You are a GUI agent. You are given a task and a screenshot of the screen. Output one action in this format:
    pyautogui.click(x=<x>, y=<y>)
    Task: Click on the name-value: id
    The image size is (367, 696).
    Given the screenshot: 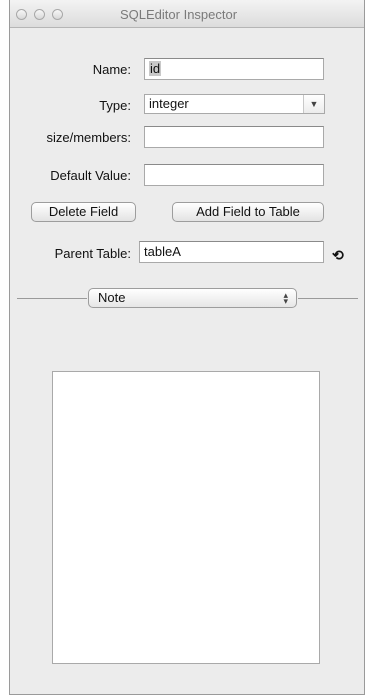 What is the action you would take?
    pyautogui.click(x=155, y=68)
    